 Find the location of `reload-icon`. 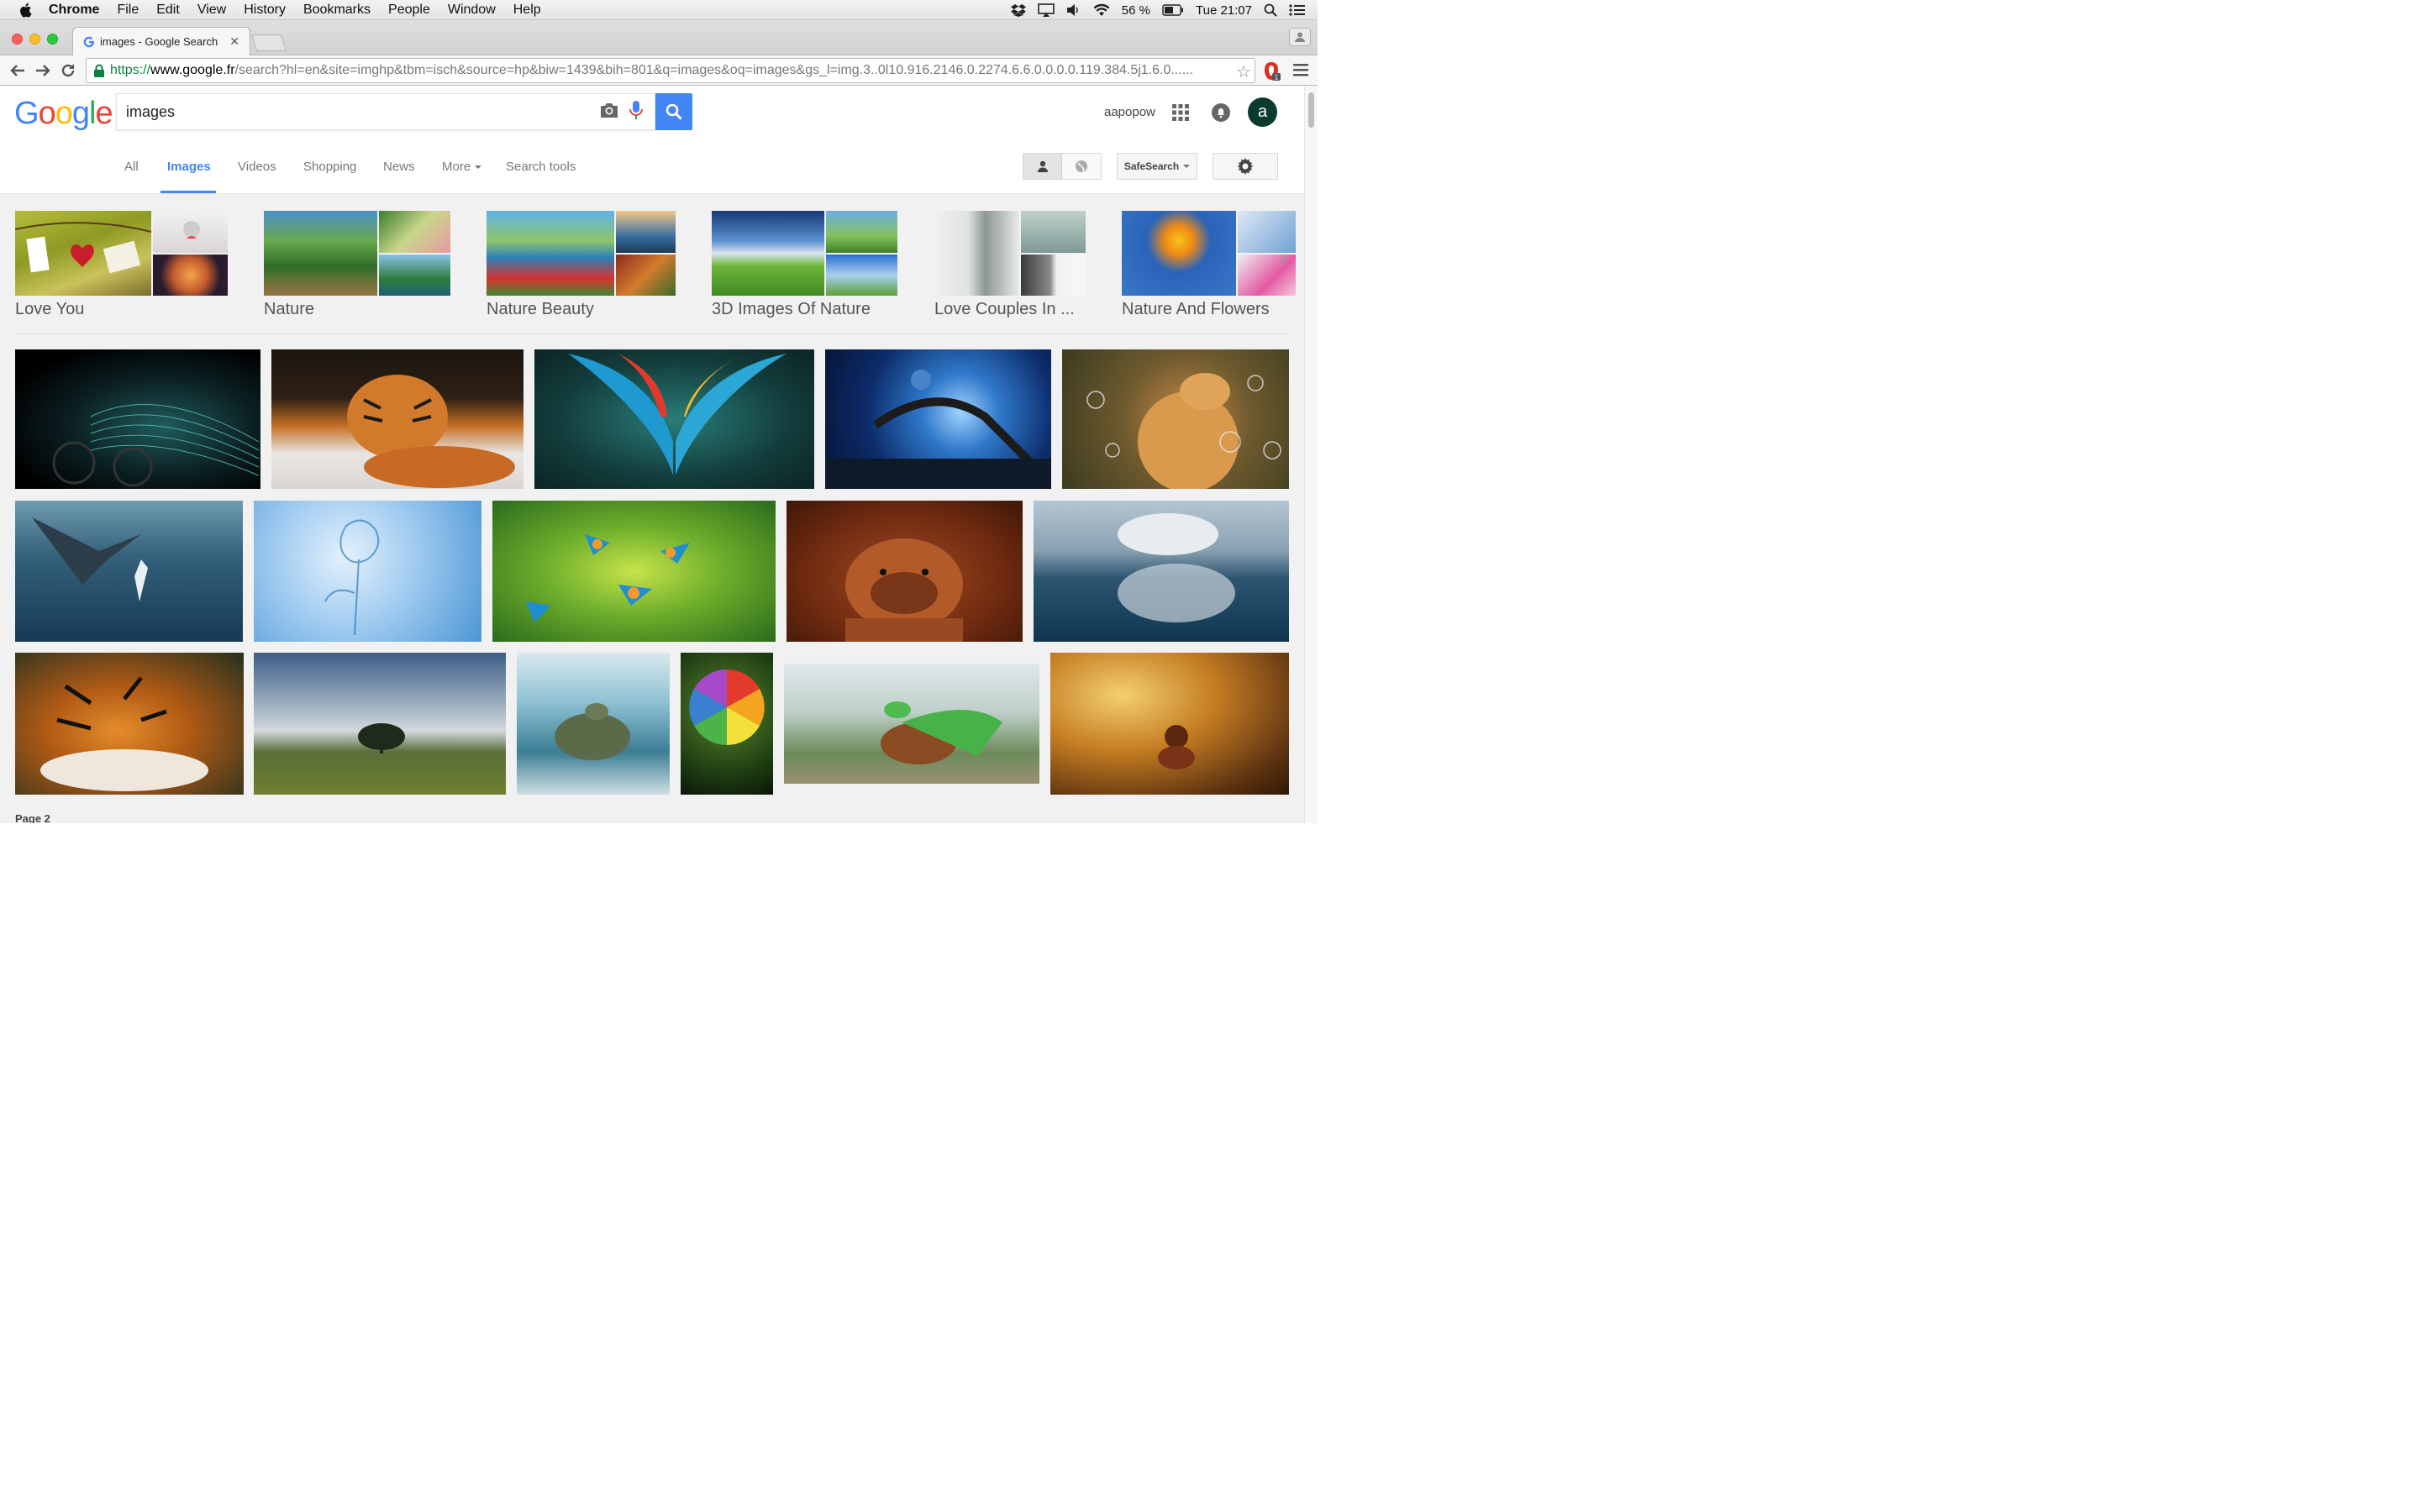

reload-icon is located at coordinates (68, 70).